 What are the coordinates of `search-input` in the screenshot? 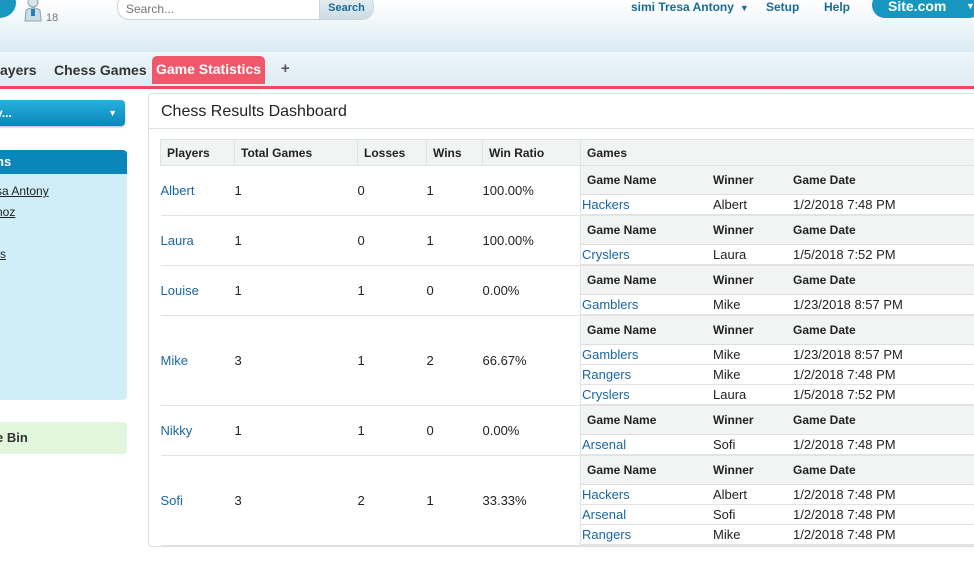 It's located at (221, 9).